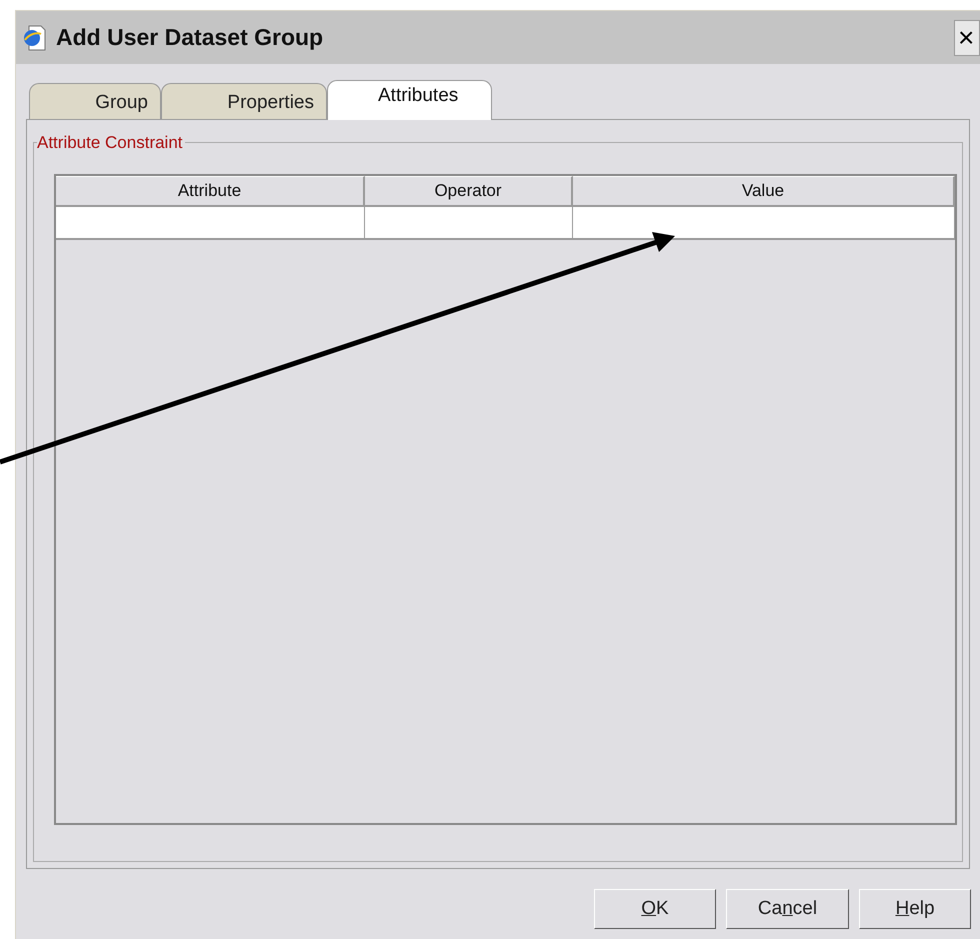 The image size is (980, 939). Describe the element at coordinates (764, 191) in the screenshot. I see `column-header: Value` at that location.